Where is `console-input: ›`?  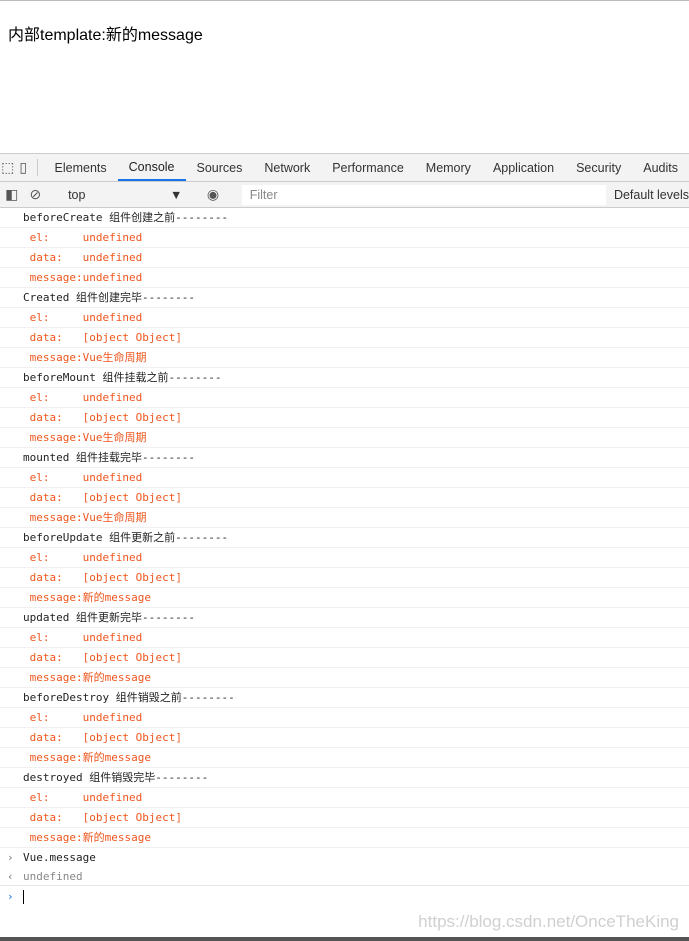 console-input: › is located at coordinates (344, 897).